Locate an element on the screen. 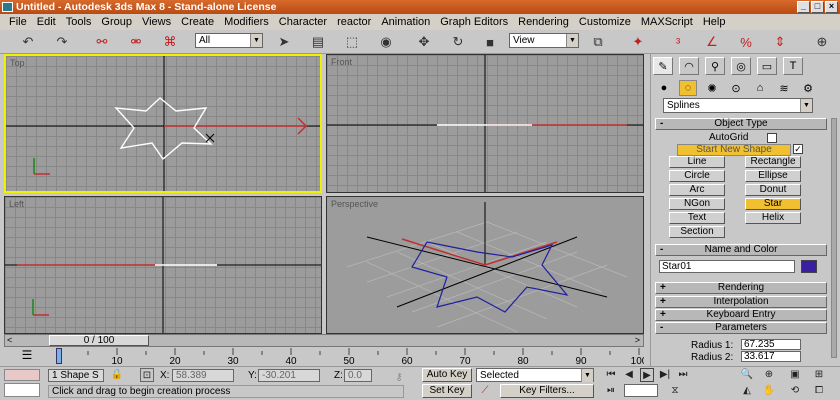 The height and width of the screenshot is (400, 840). go-to-start-icon: ⏮ is located at coordinates (611, 375).